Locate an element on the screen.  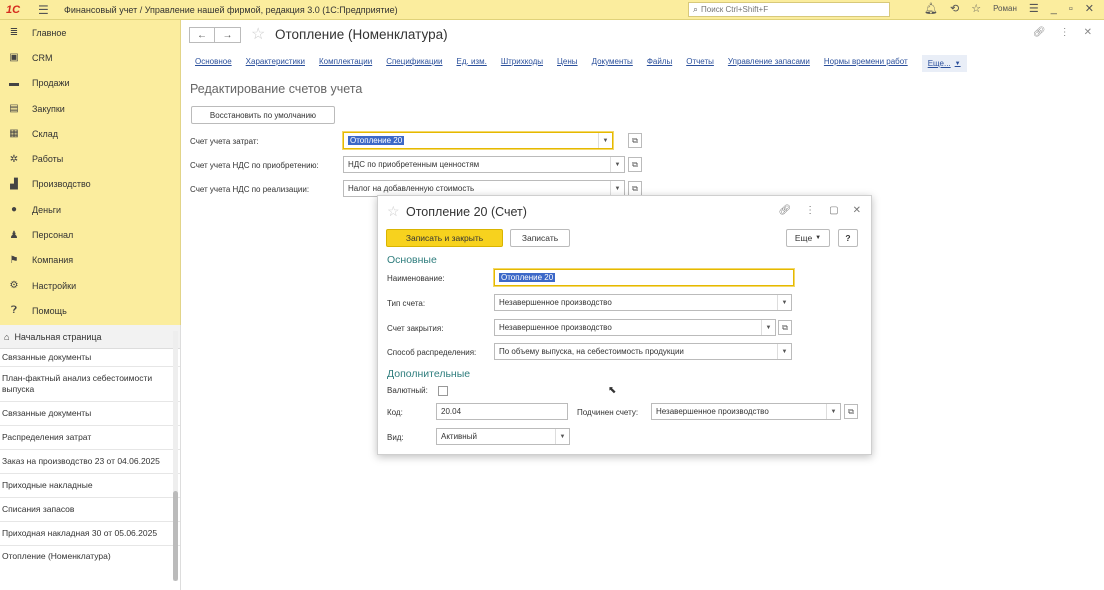
restore-defaults-button: Восстановить по умолчанию is located at coordinates (263, 115).